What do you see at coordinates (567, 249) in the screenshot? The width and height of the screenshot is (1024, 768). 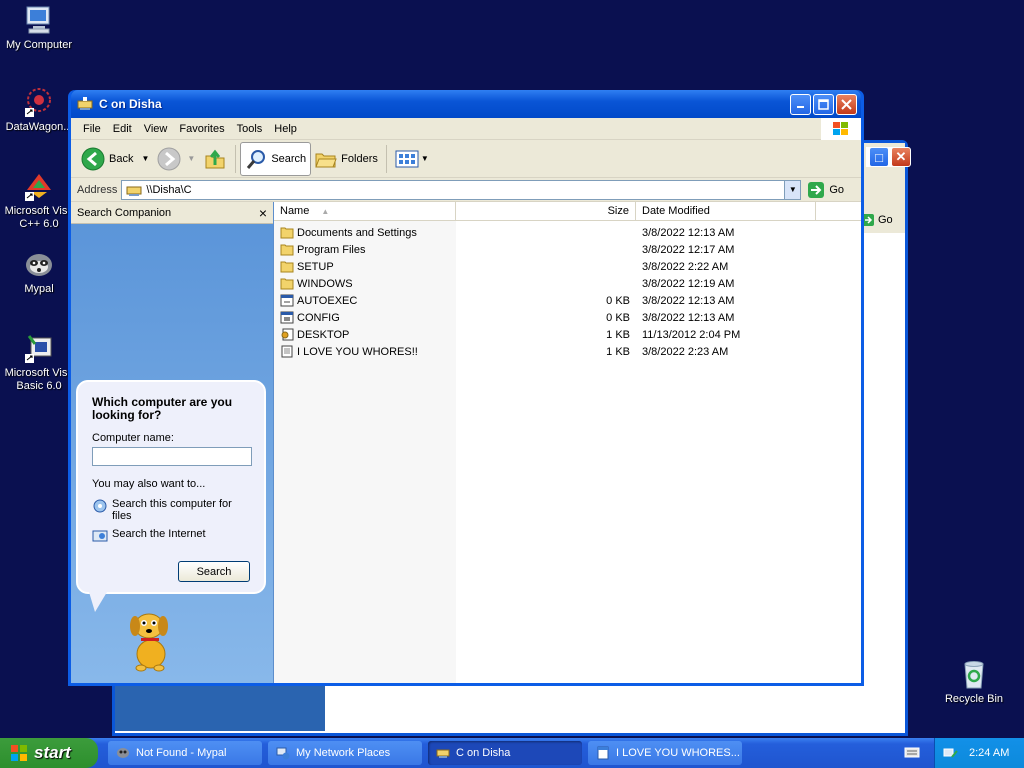 I see `file-row: Program Files 3/8/2022 12:17 AM` at bounding box center [567, 249].